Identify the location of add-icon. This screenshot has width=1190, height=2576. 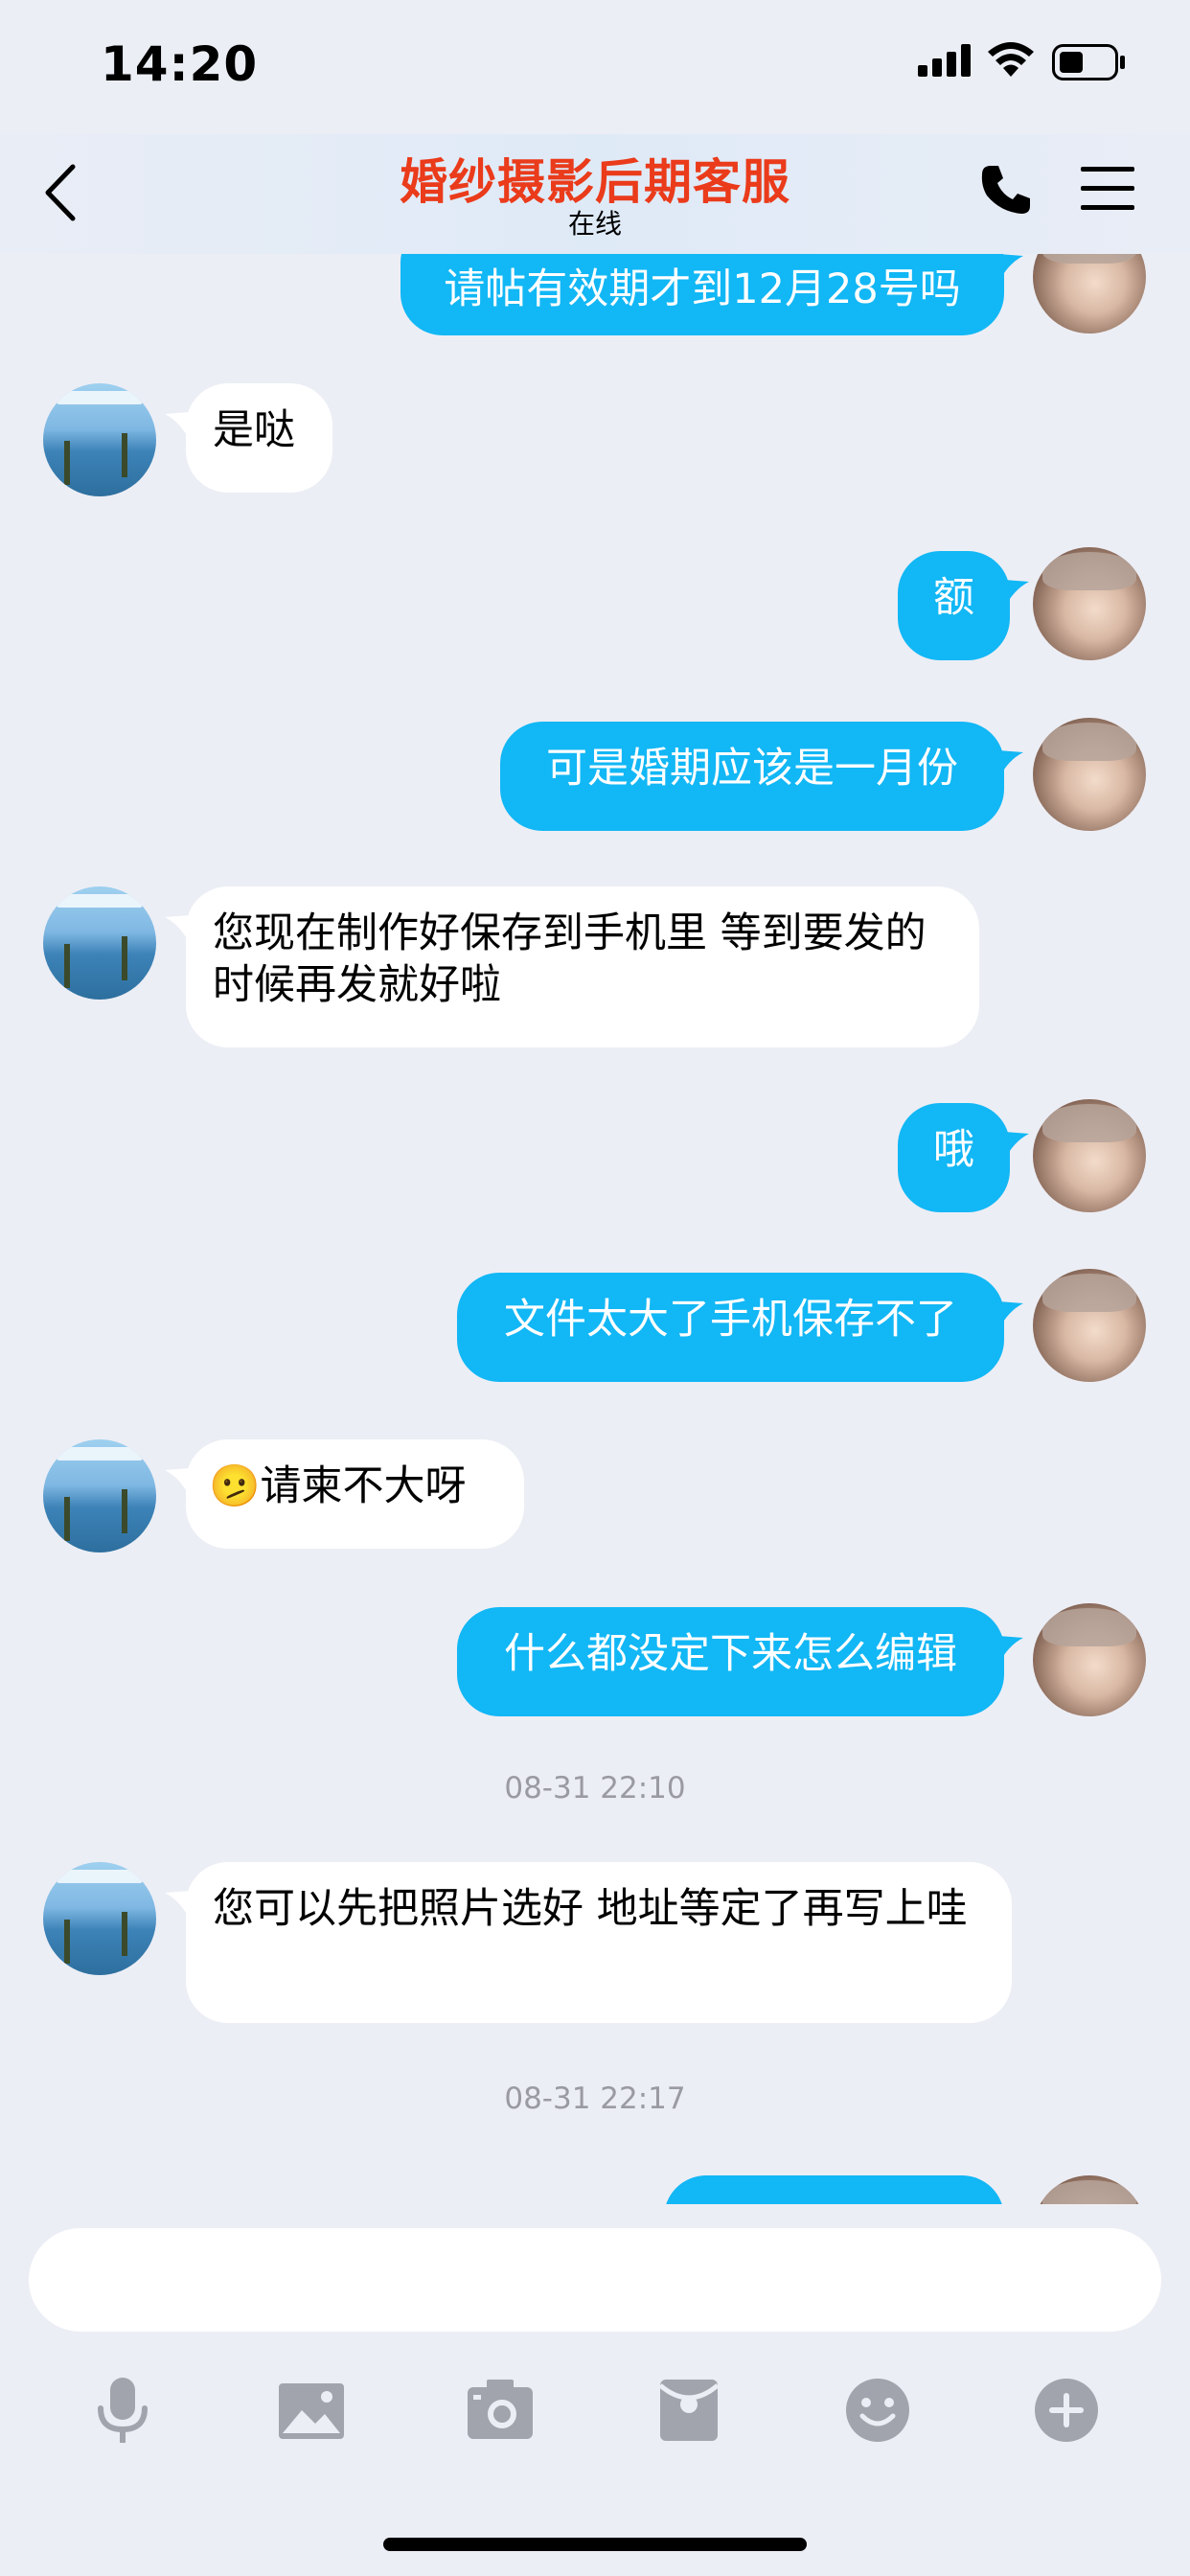
(1067, 2410).